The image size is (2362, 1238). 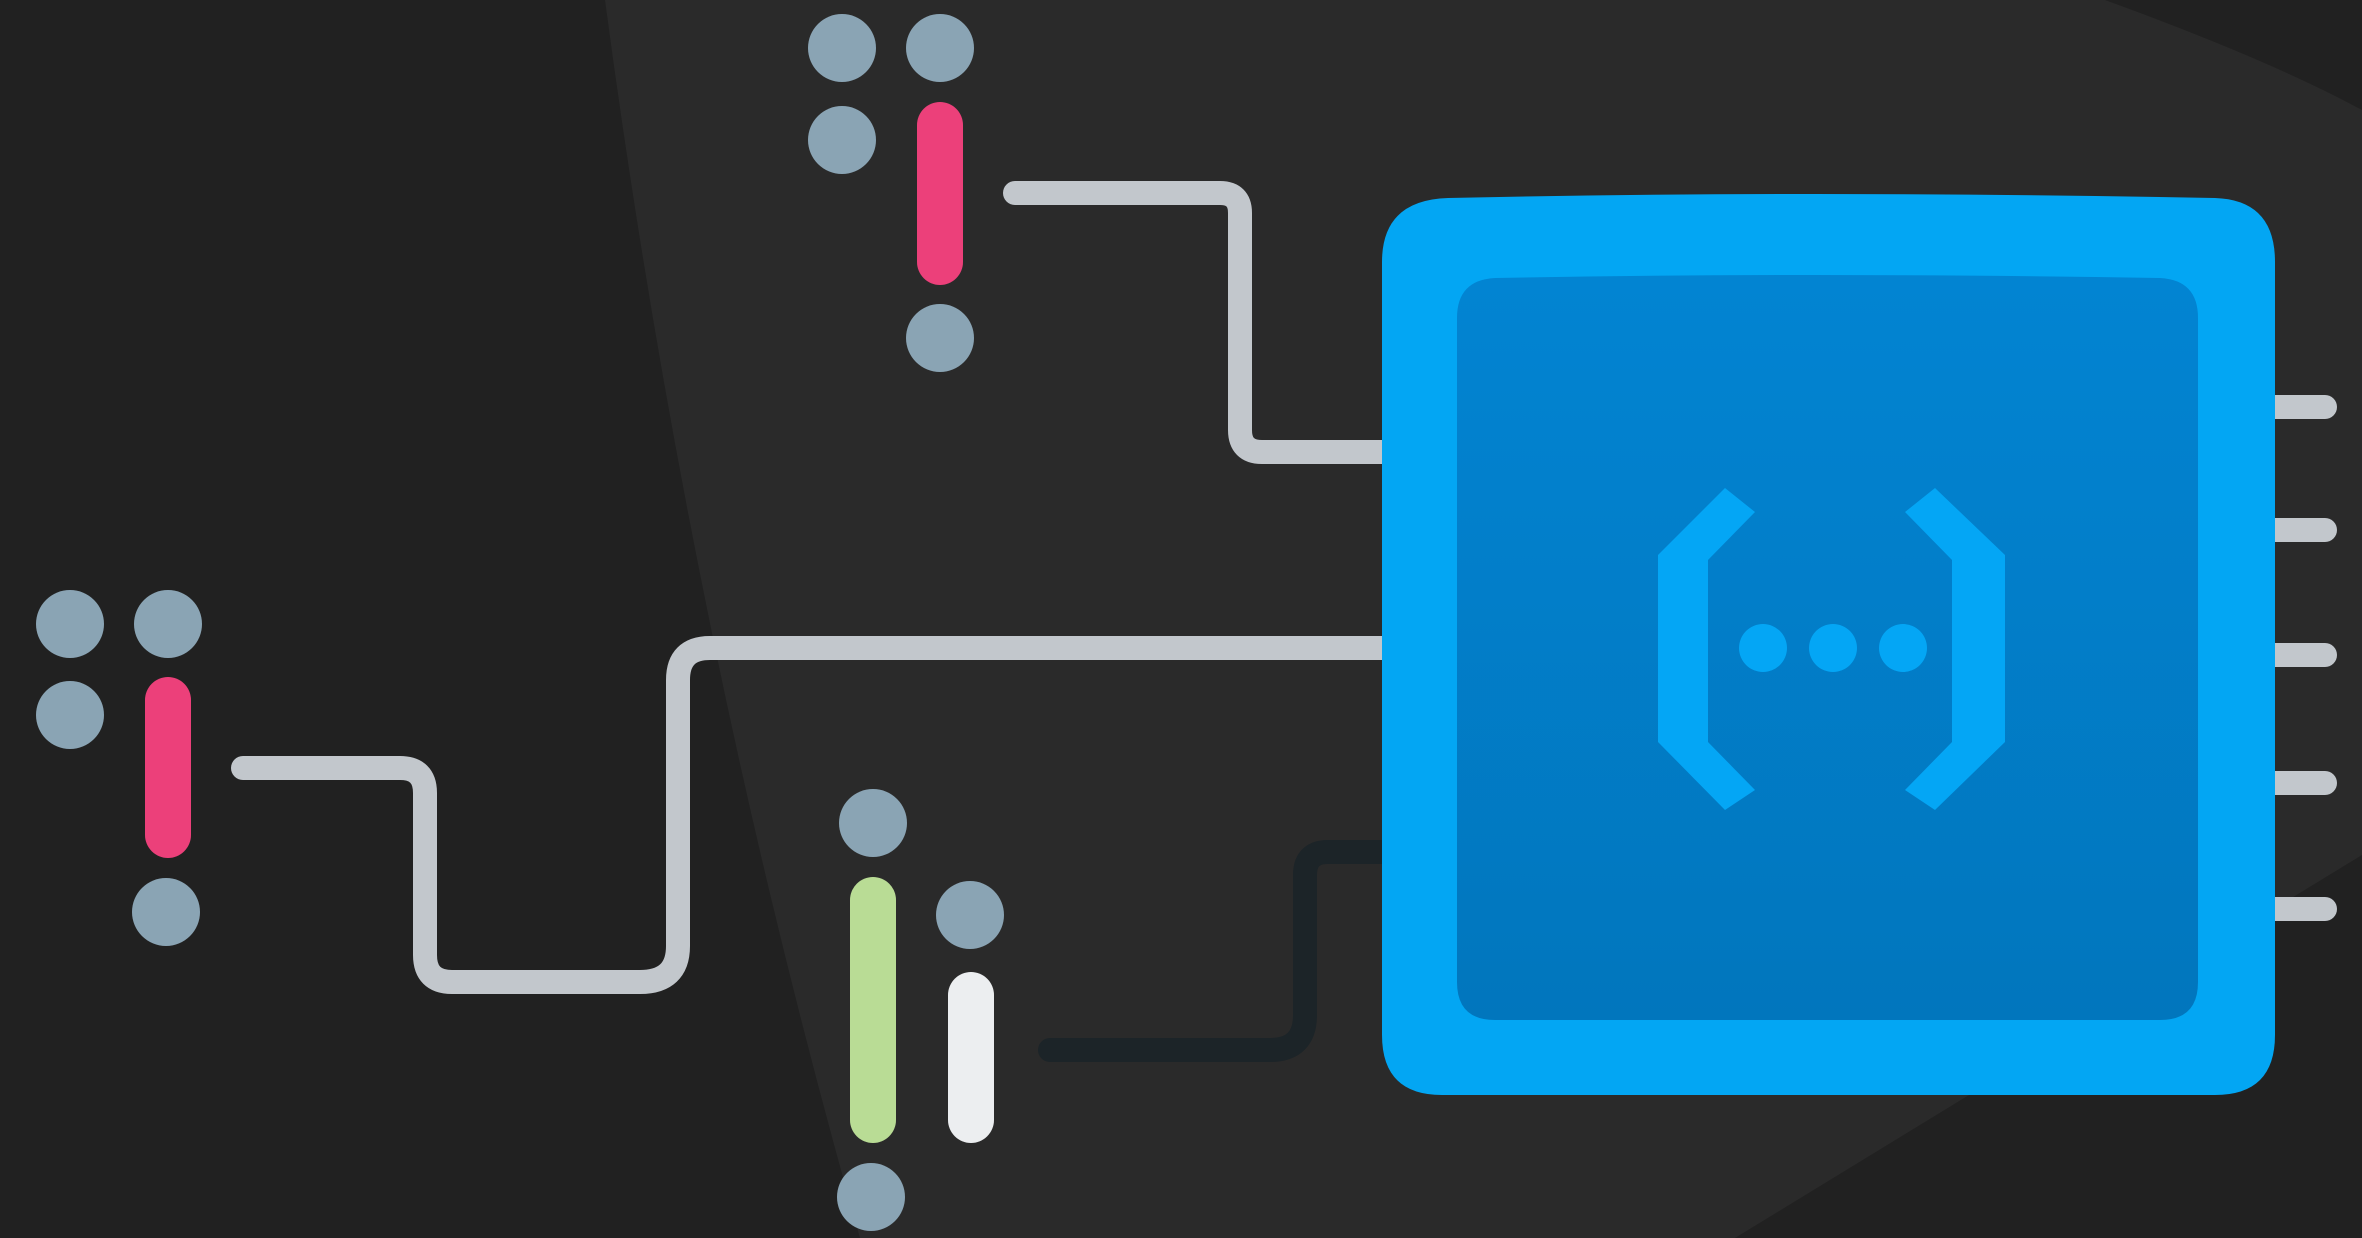 What do you see at coordinates (119, 768) in the screenshot?
I see `glyph-group-left` at bounding box center [119, 768].